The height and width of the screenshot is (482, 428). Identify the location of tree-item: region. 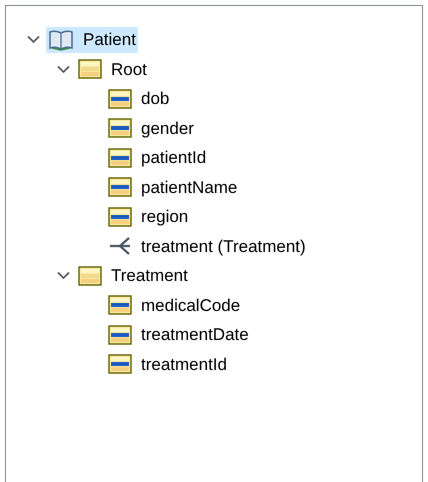
(148, 217).